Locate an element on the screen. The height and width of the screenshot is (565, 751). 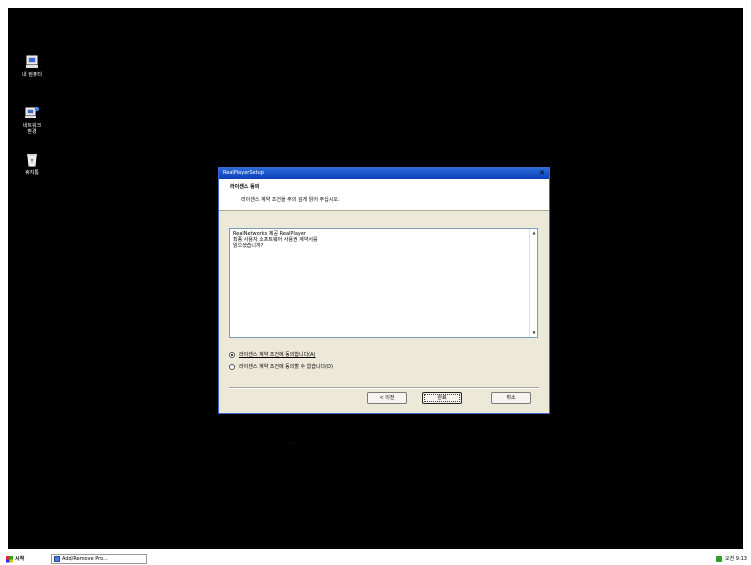
dialog-title: RealPlayerSetup is located at coordinates (243, 173).